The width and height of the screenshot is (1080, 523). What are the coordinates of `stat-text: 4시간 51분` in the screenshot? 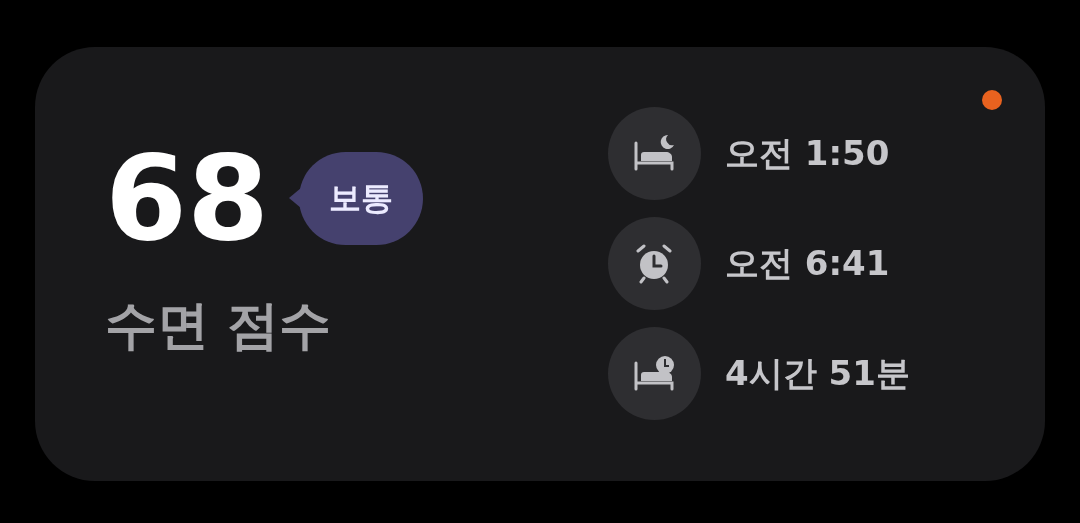 It's located at (817, 373).